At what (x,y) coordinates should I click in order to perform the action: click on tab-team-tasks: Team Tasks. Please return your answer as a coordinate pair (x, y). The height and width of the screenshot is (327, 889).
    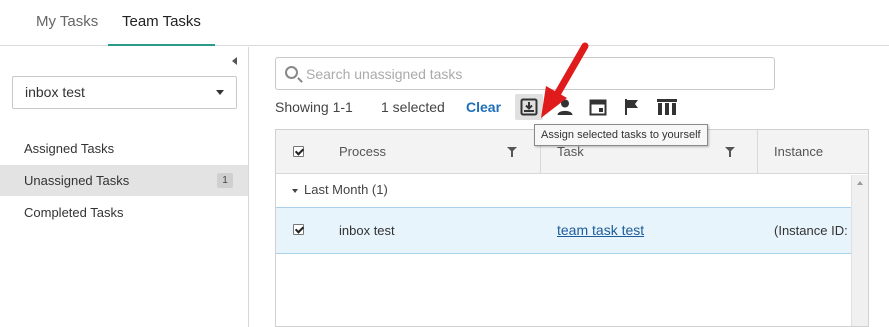
    Looking at the image, I should click on (161, 23).